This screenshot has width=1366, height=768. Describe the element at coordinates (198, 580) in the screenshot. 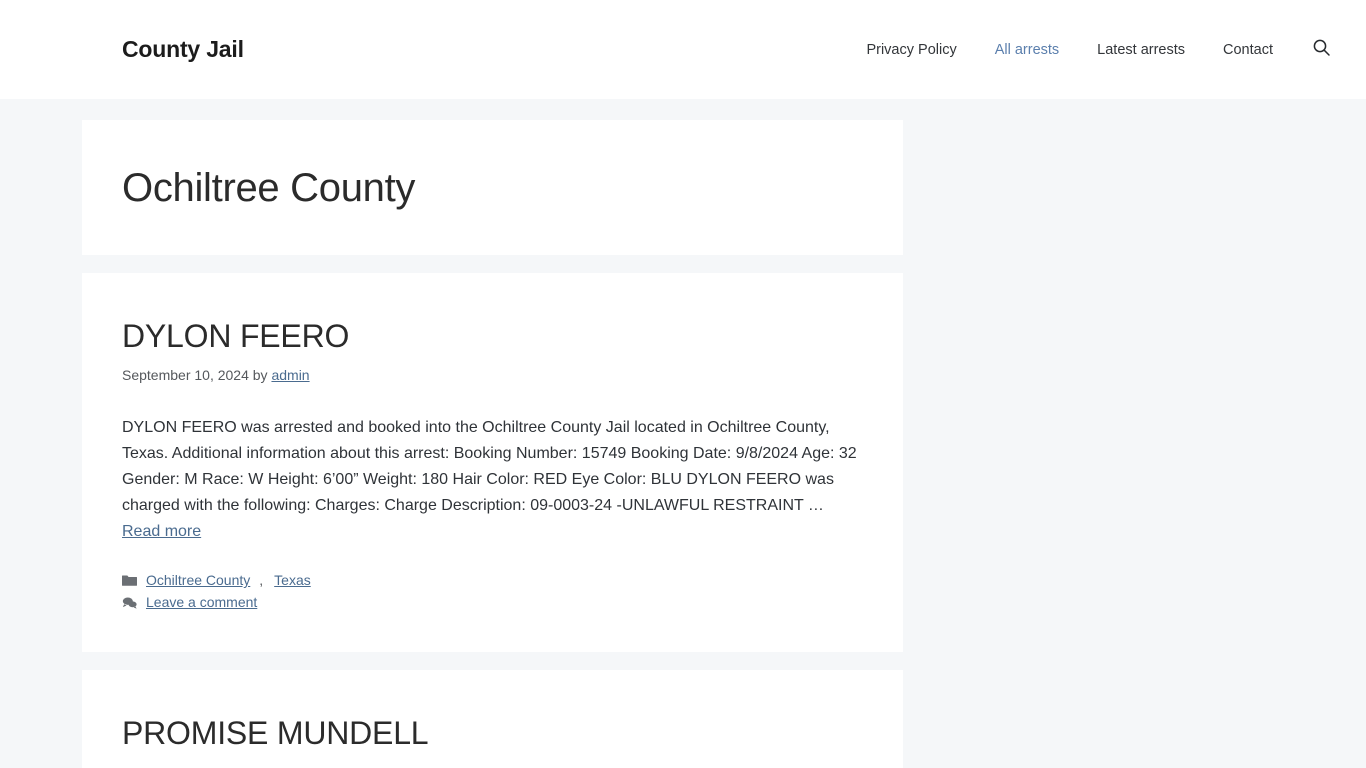

I see `category-link-ochiltree-county: Ochiltree County` at that location.